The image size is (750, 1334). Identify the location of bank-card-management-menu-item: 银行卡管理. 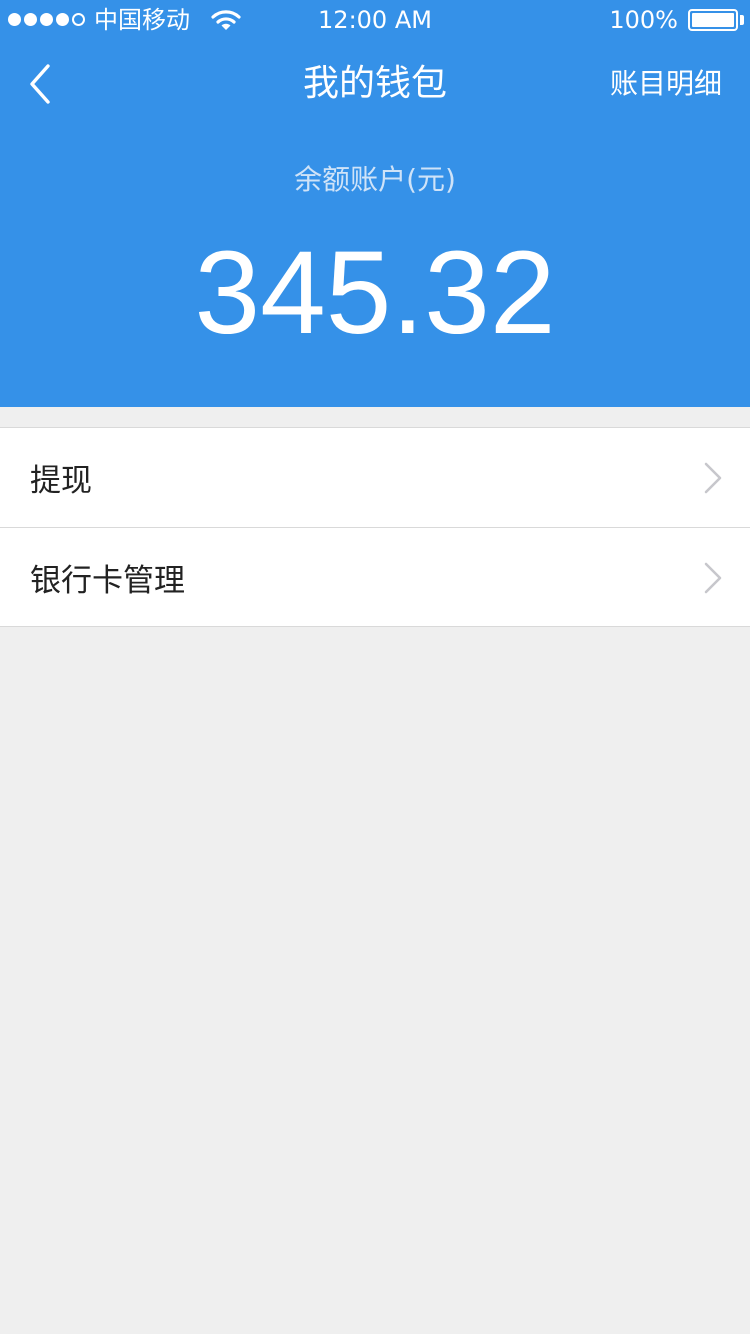
(375, 576).